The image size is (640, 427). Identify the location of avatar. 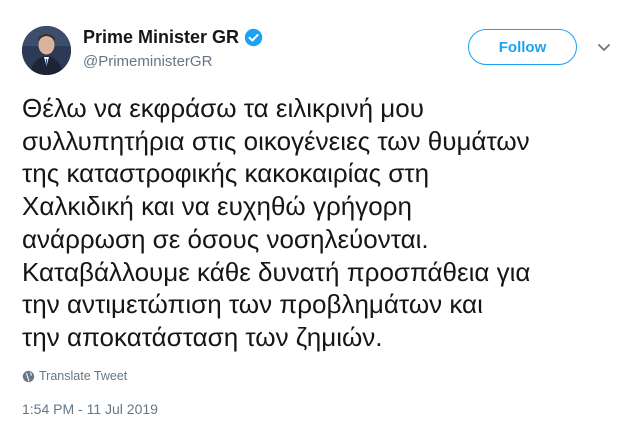
(46, 50).